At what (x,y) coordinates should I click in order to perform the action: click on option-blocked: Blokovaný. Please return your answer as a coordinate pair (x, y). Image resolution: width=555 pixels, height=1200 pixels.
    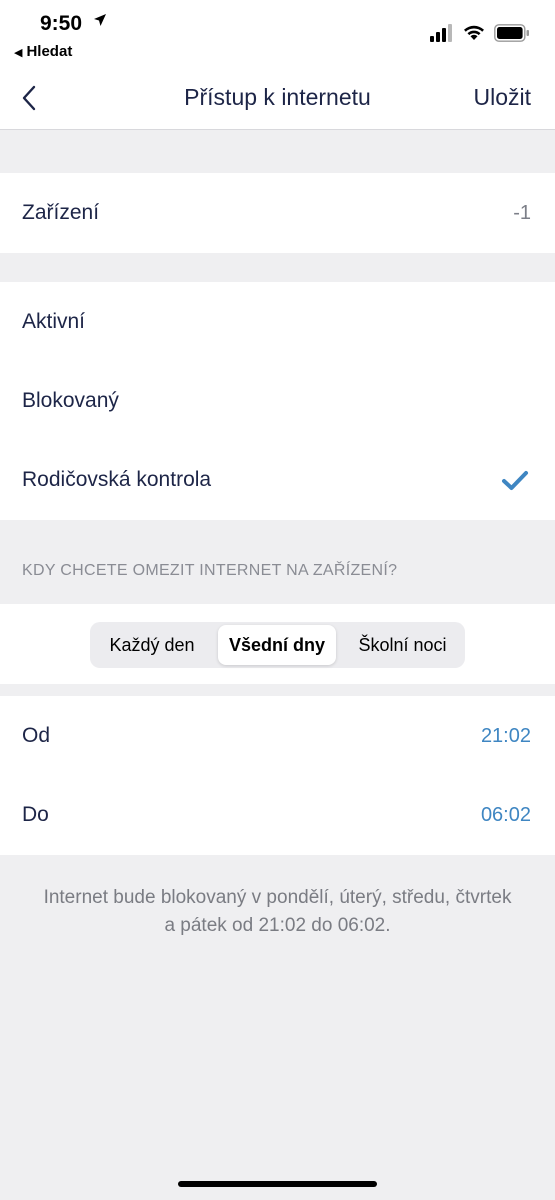
    Looking at the image, I should click on (277, 401).